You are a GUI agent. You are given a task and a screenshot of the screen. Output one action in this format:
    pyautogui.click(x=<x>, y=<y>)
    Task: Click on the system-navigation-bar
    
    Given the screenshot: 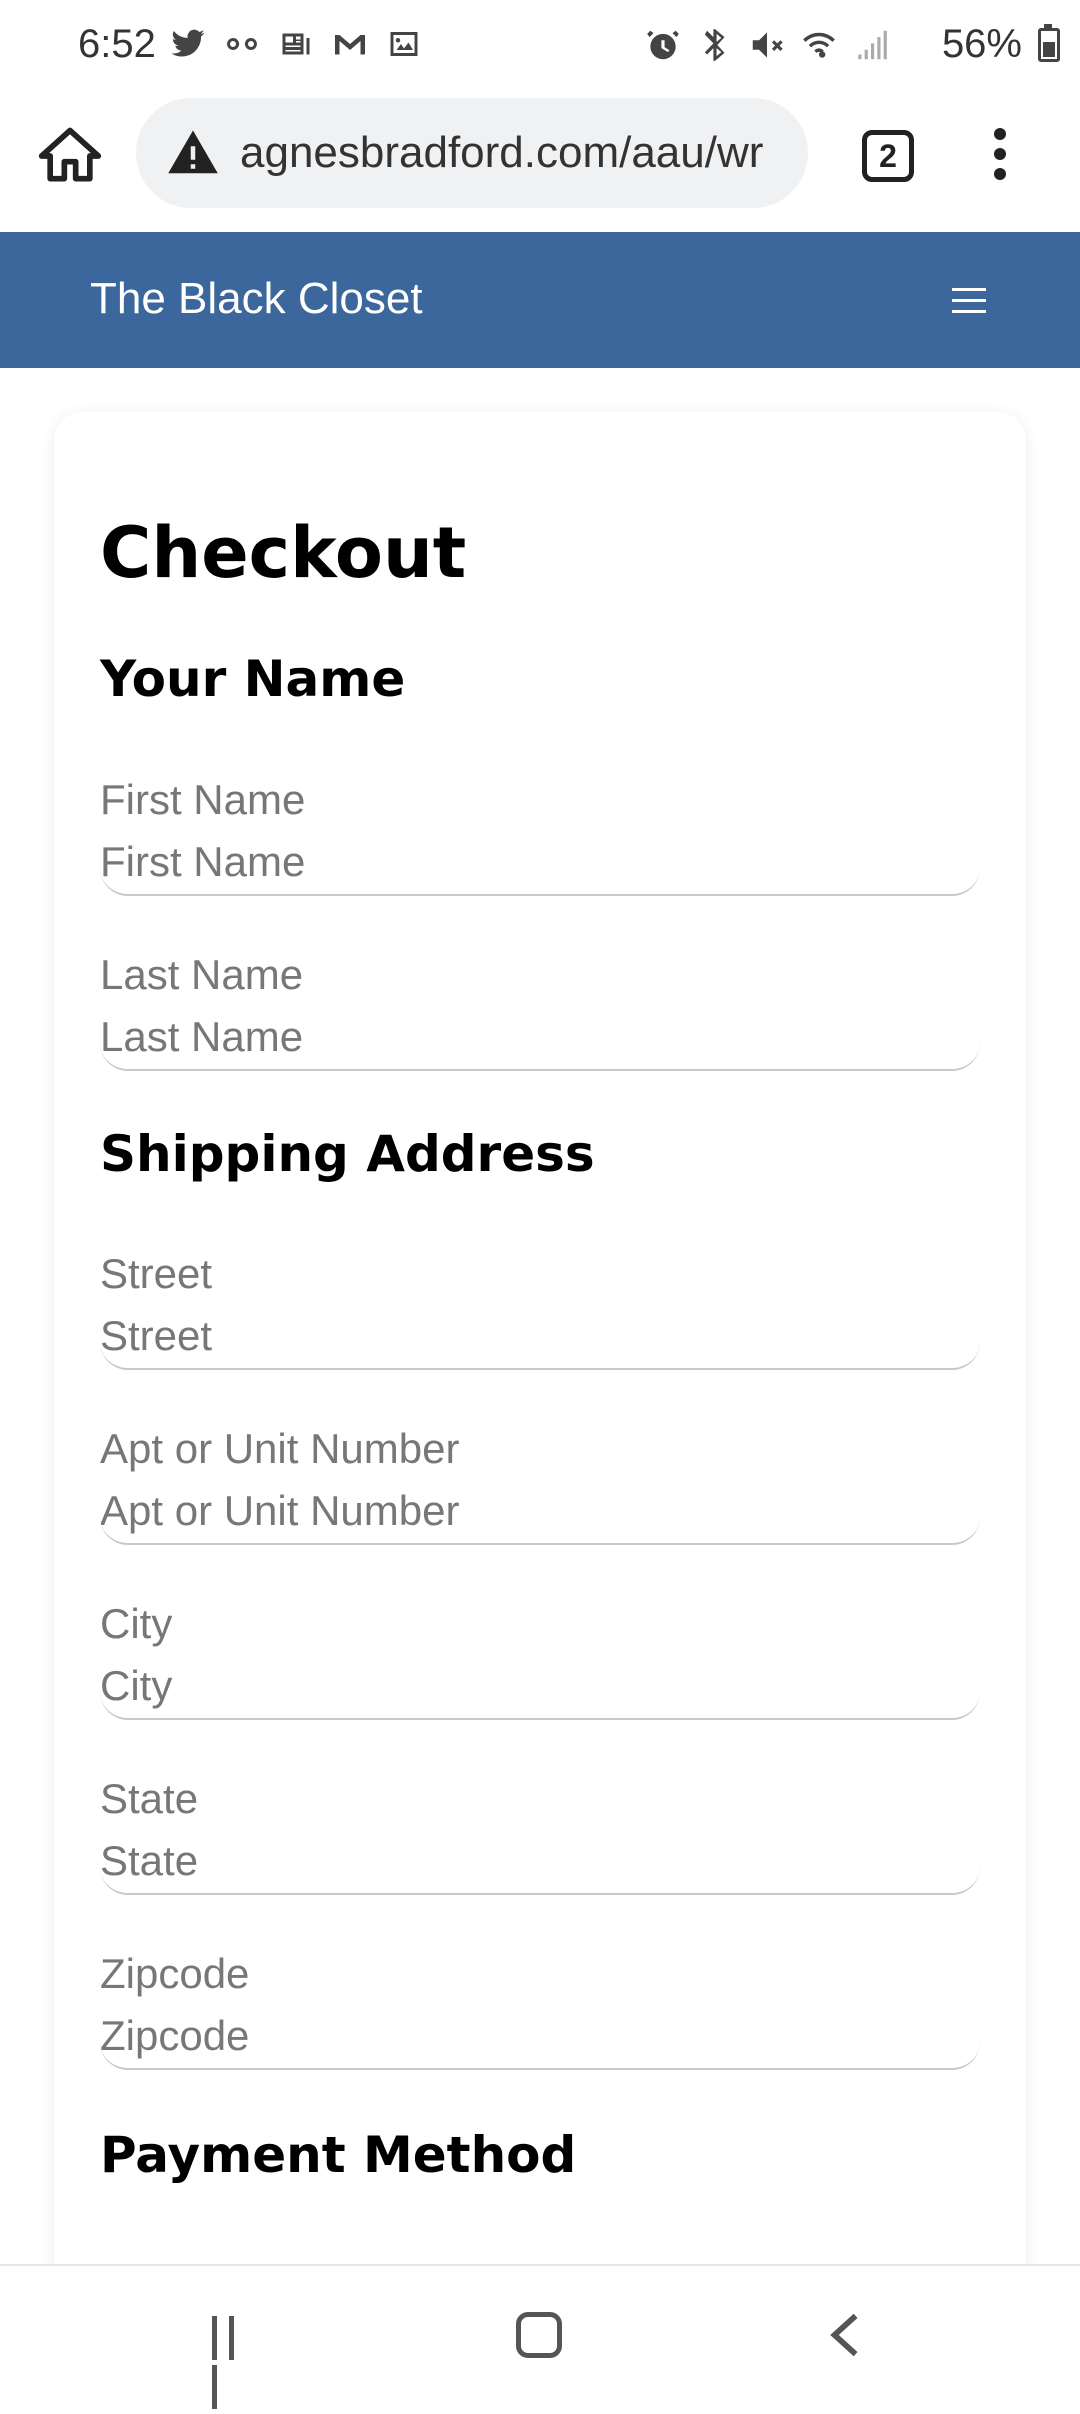 What is the action you would take?
    pyautogui.click(x=540, y=2336)
    